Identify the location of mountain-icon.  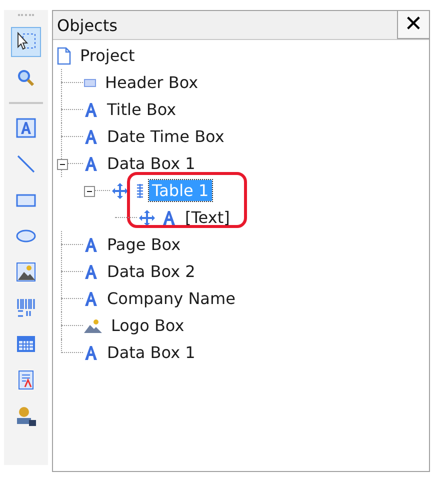
(93, 325).